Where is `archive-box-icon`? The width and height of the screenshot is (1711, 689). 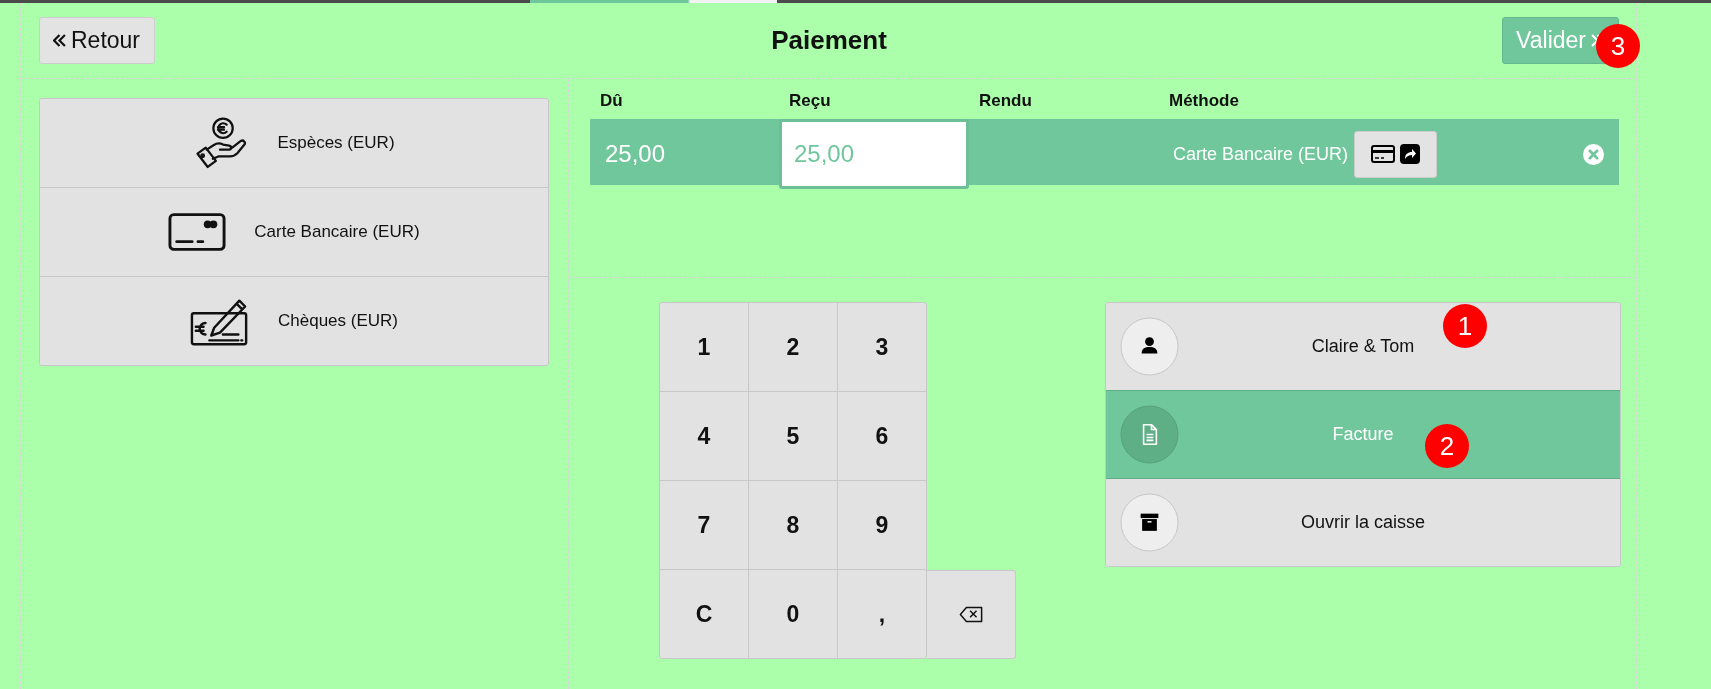 archive-box-icon is located at coordinates (1149, 522).